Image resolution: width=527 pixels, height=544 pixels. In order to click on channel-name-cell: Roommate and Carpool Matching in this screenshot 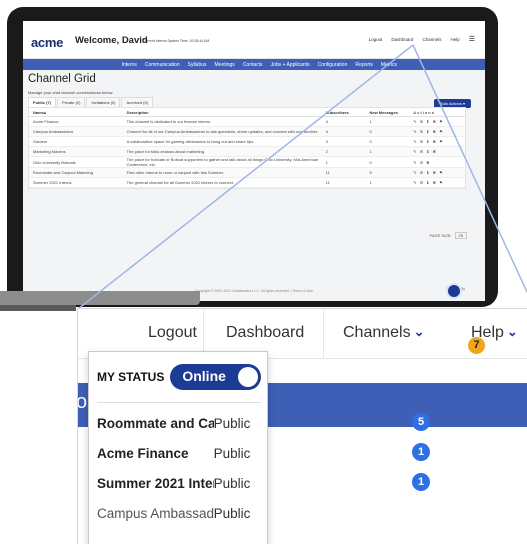, I will do `click(78, 172)`.